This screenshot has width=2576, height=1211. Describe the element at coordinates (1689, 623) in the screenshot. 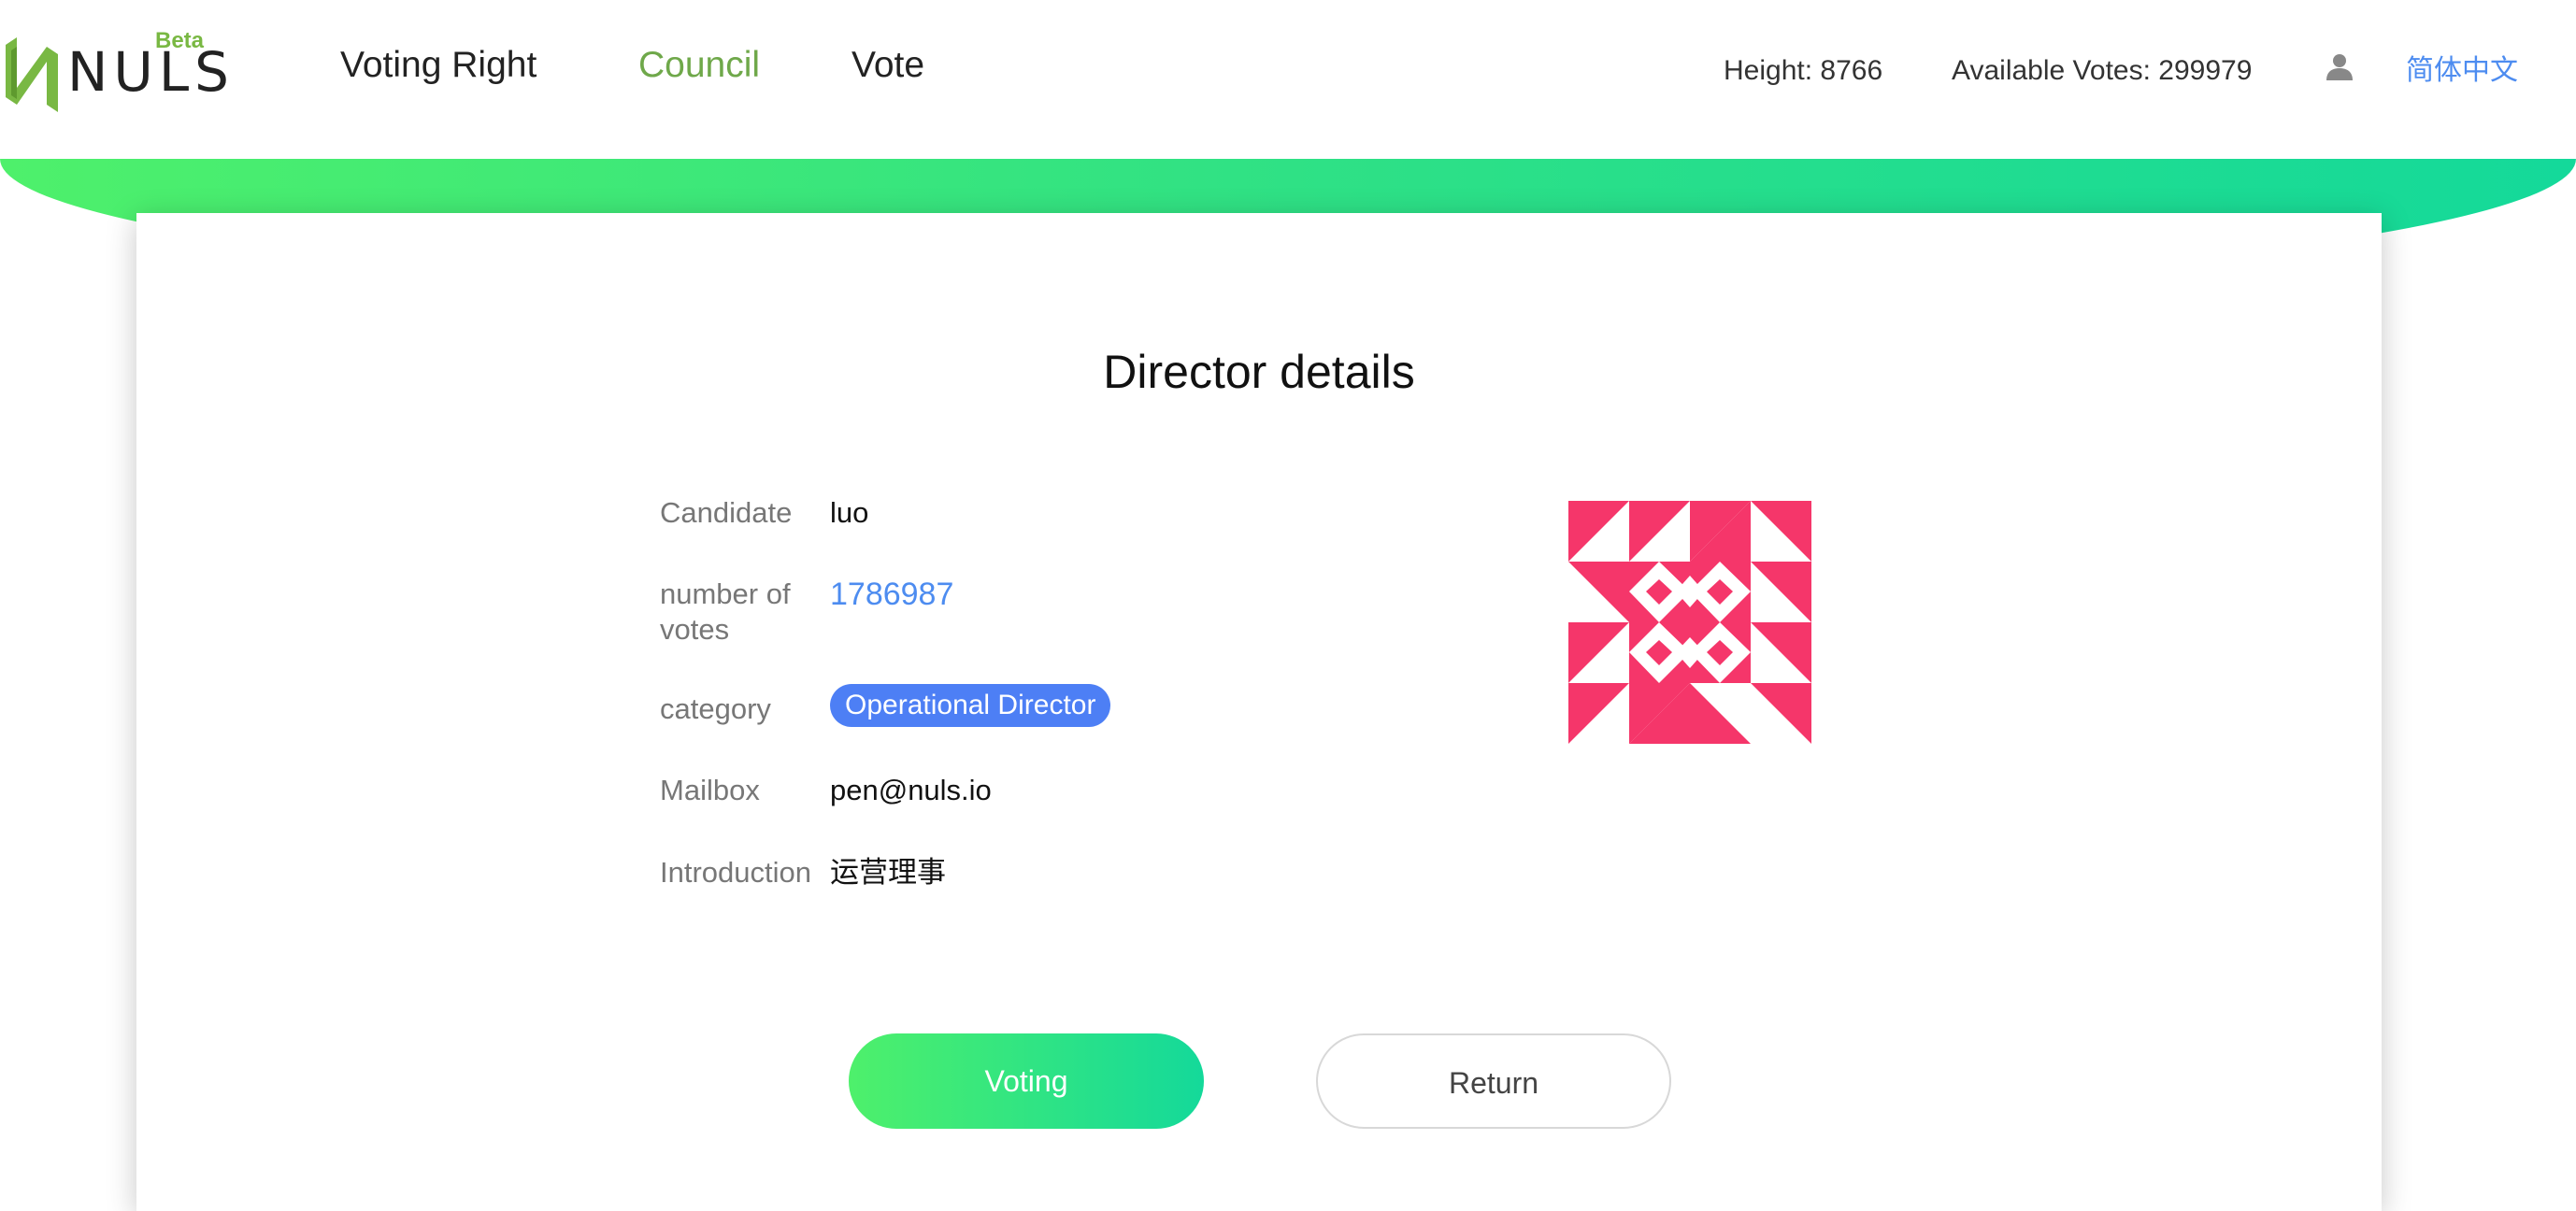

I see `candidate-avatar-identicon` at that location.